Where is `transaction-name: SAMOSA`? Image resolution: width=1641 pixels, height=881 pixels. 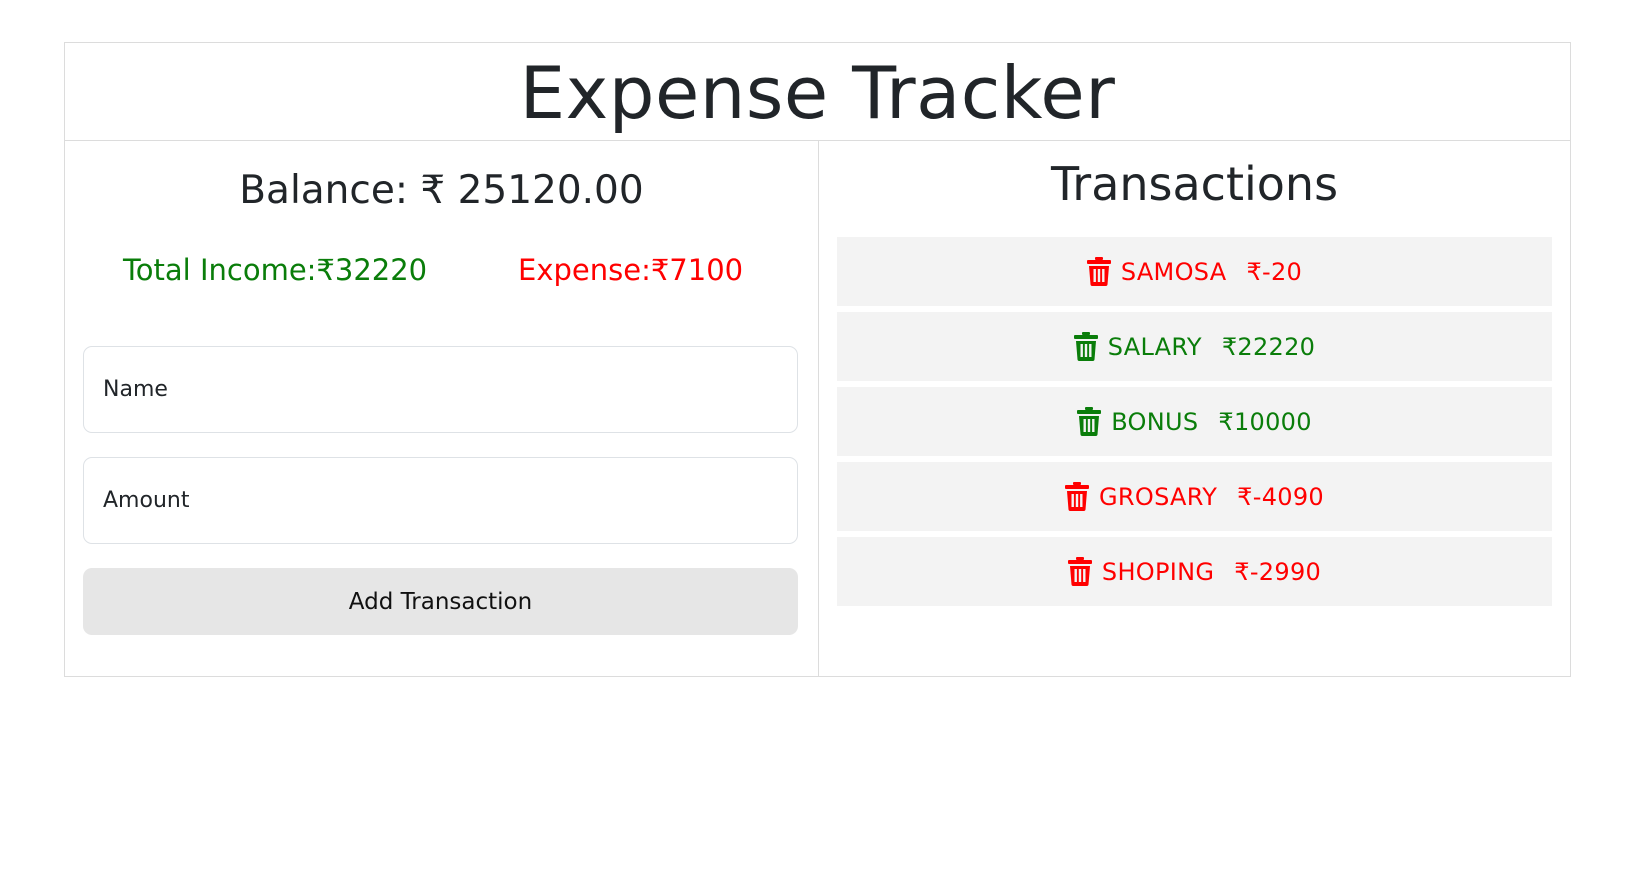
transaction-name: SAMOSA is located at coordinates (1173, 271).